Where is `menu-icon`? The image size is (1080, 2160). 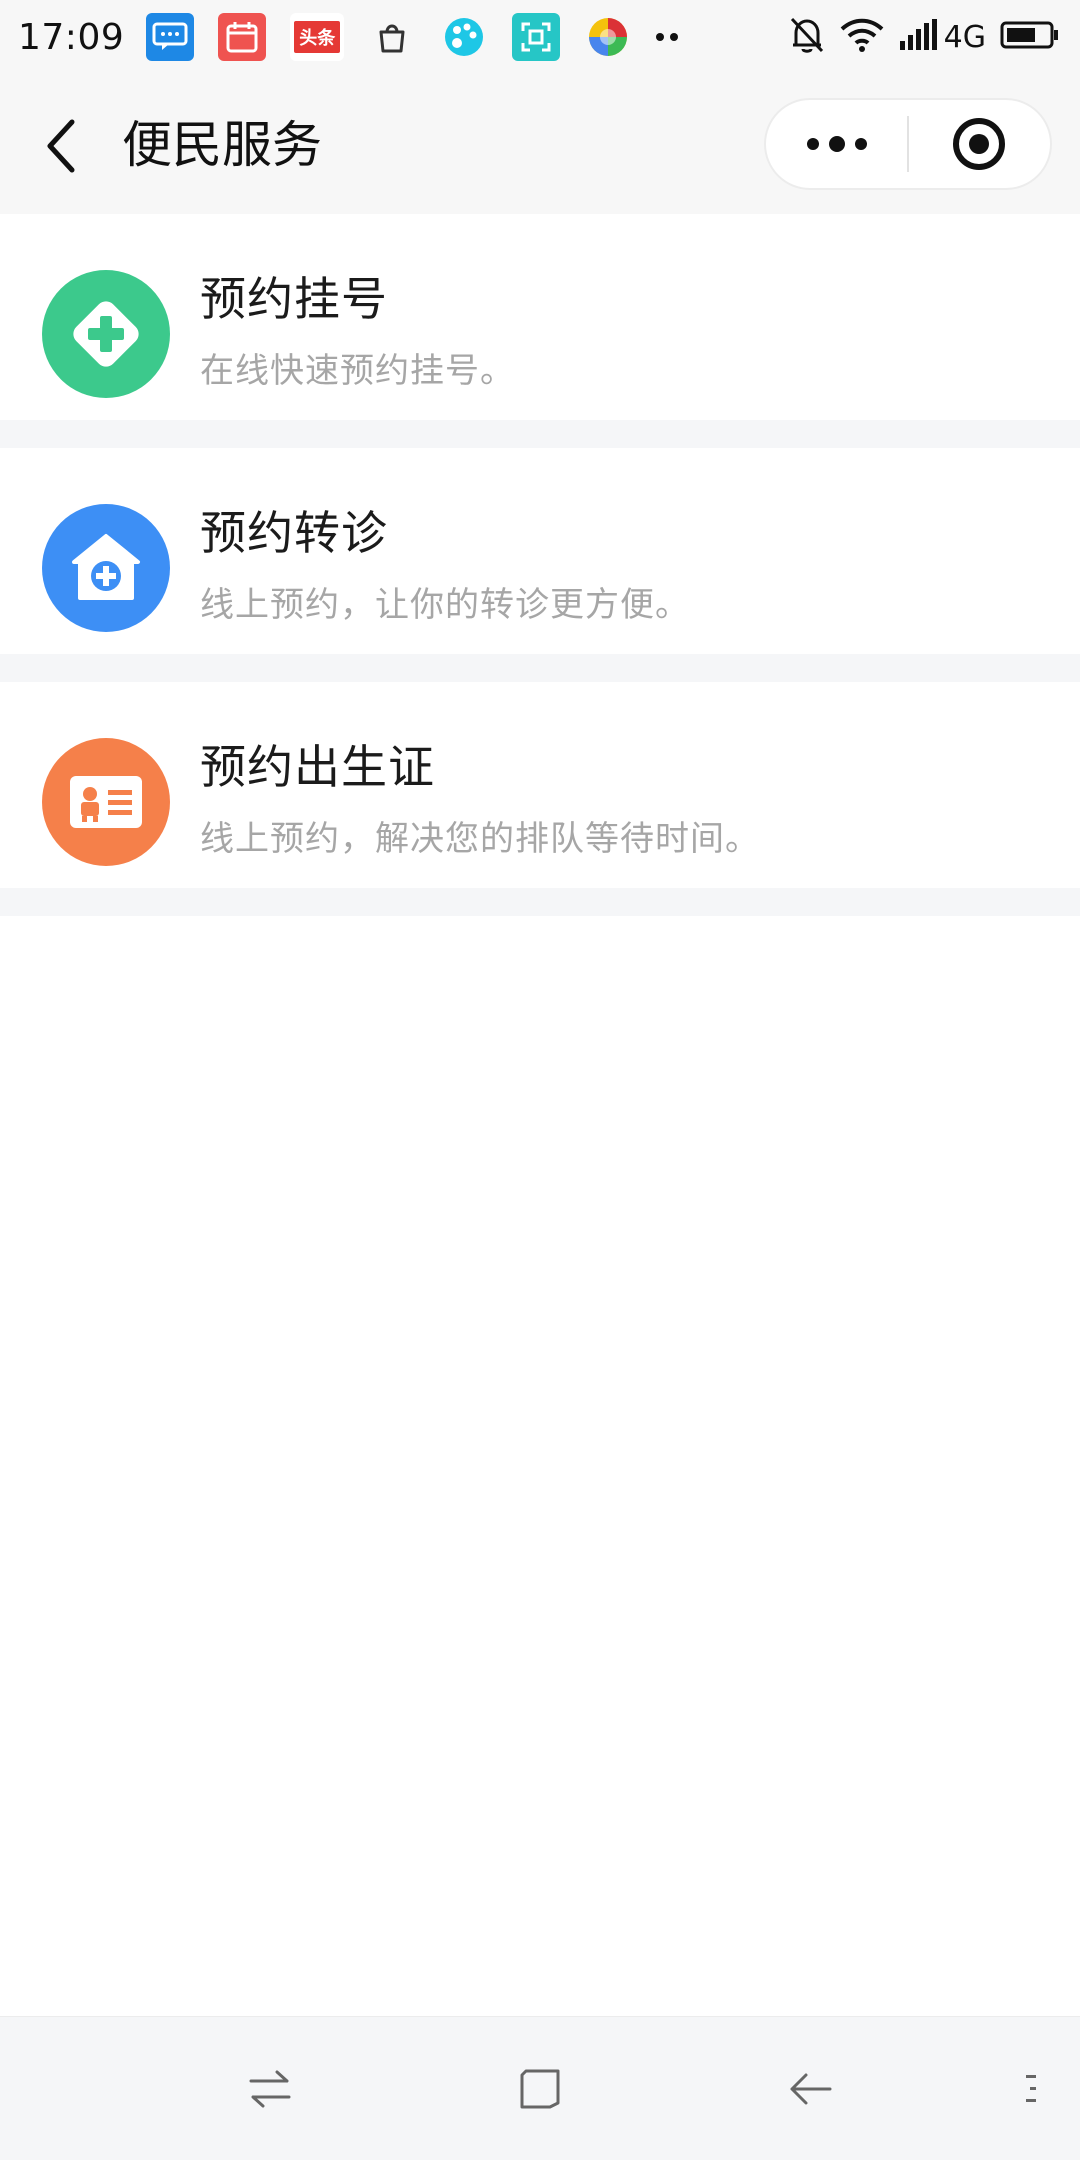
menu-icon is located at coordinates (1031, 2088).